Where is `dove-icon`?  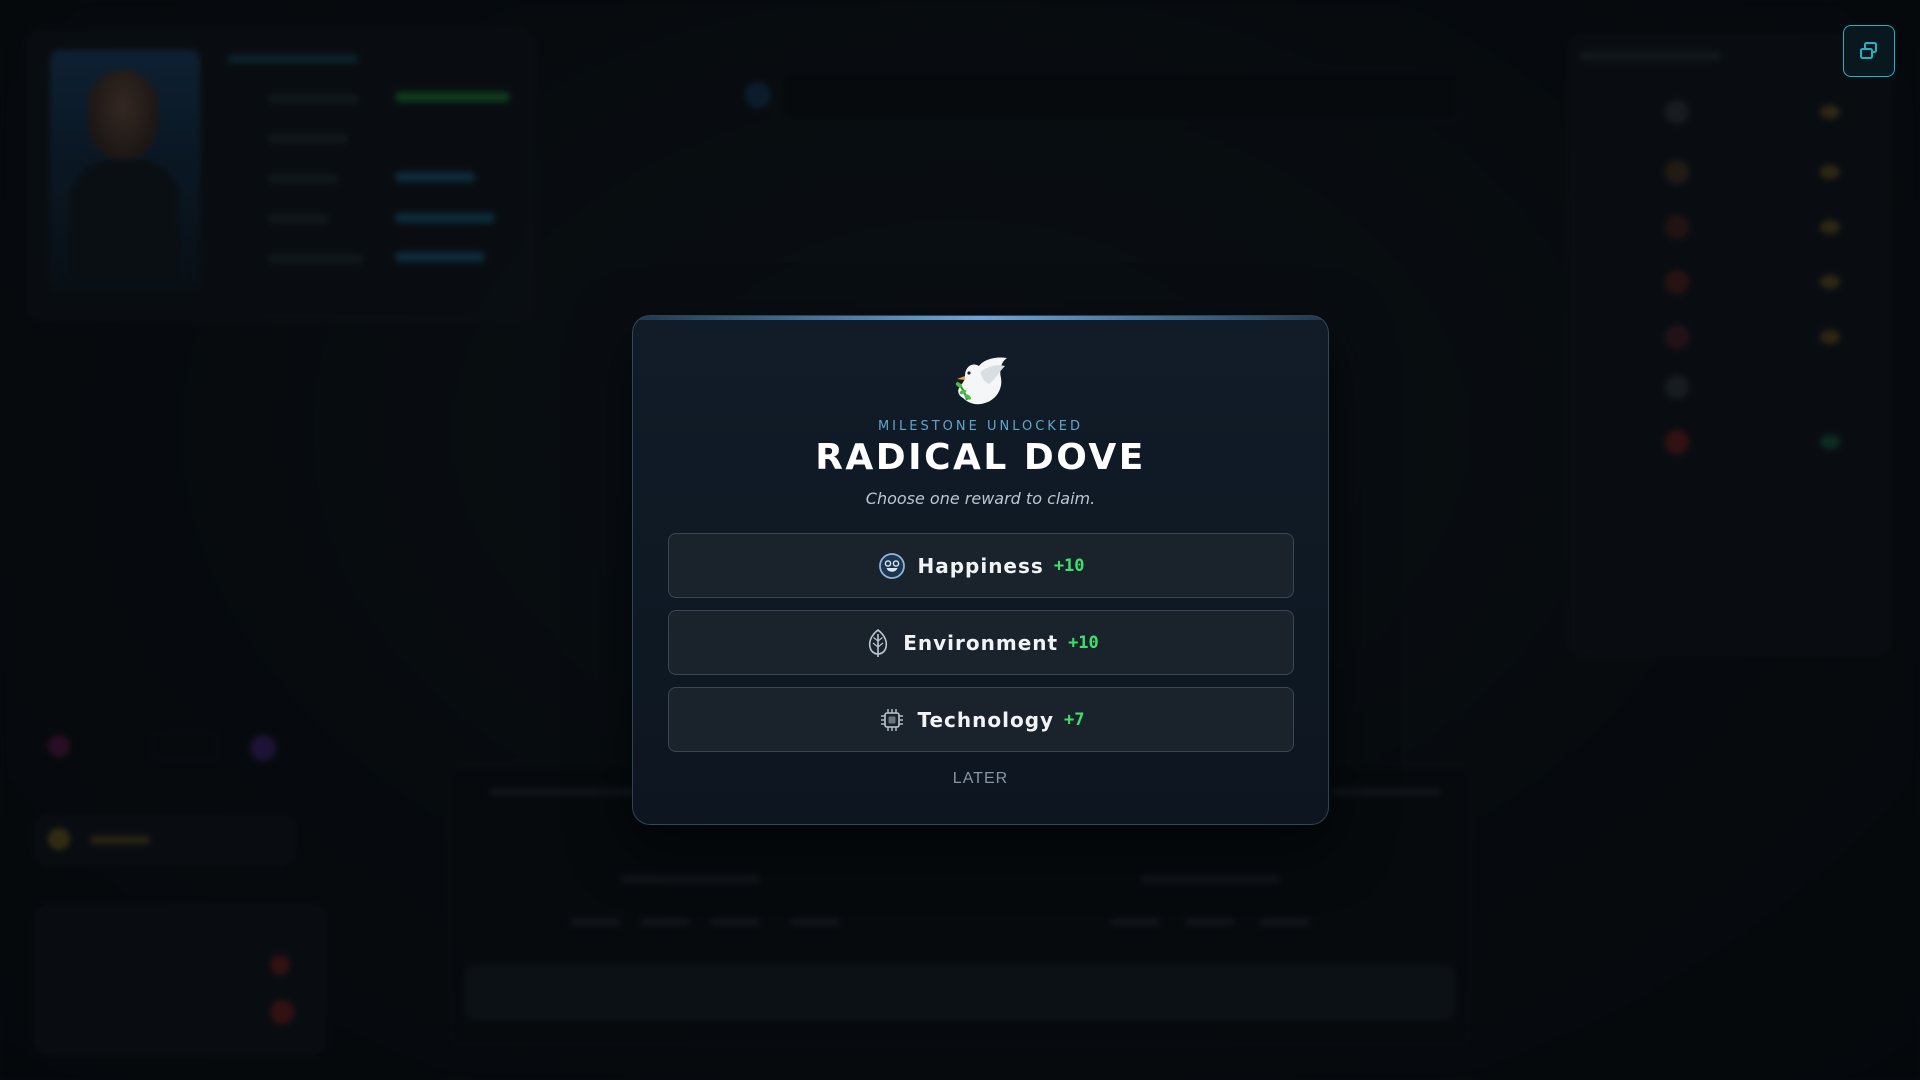
dove-icon is located at coordinates (982, 381).